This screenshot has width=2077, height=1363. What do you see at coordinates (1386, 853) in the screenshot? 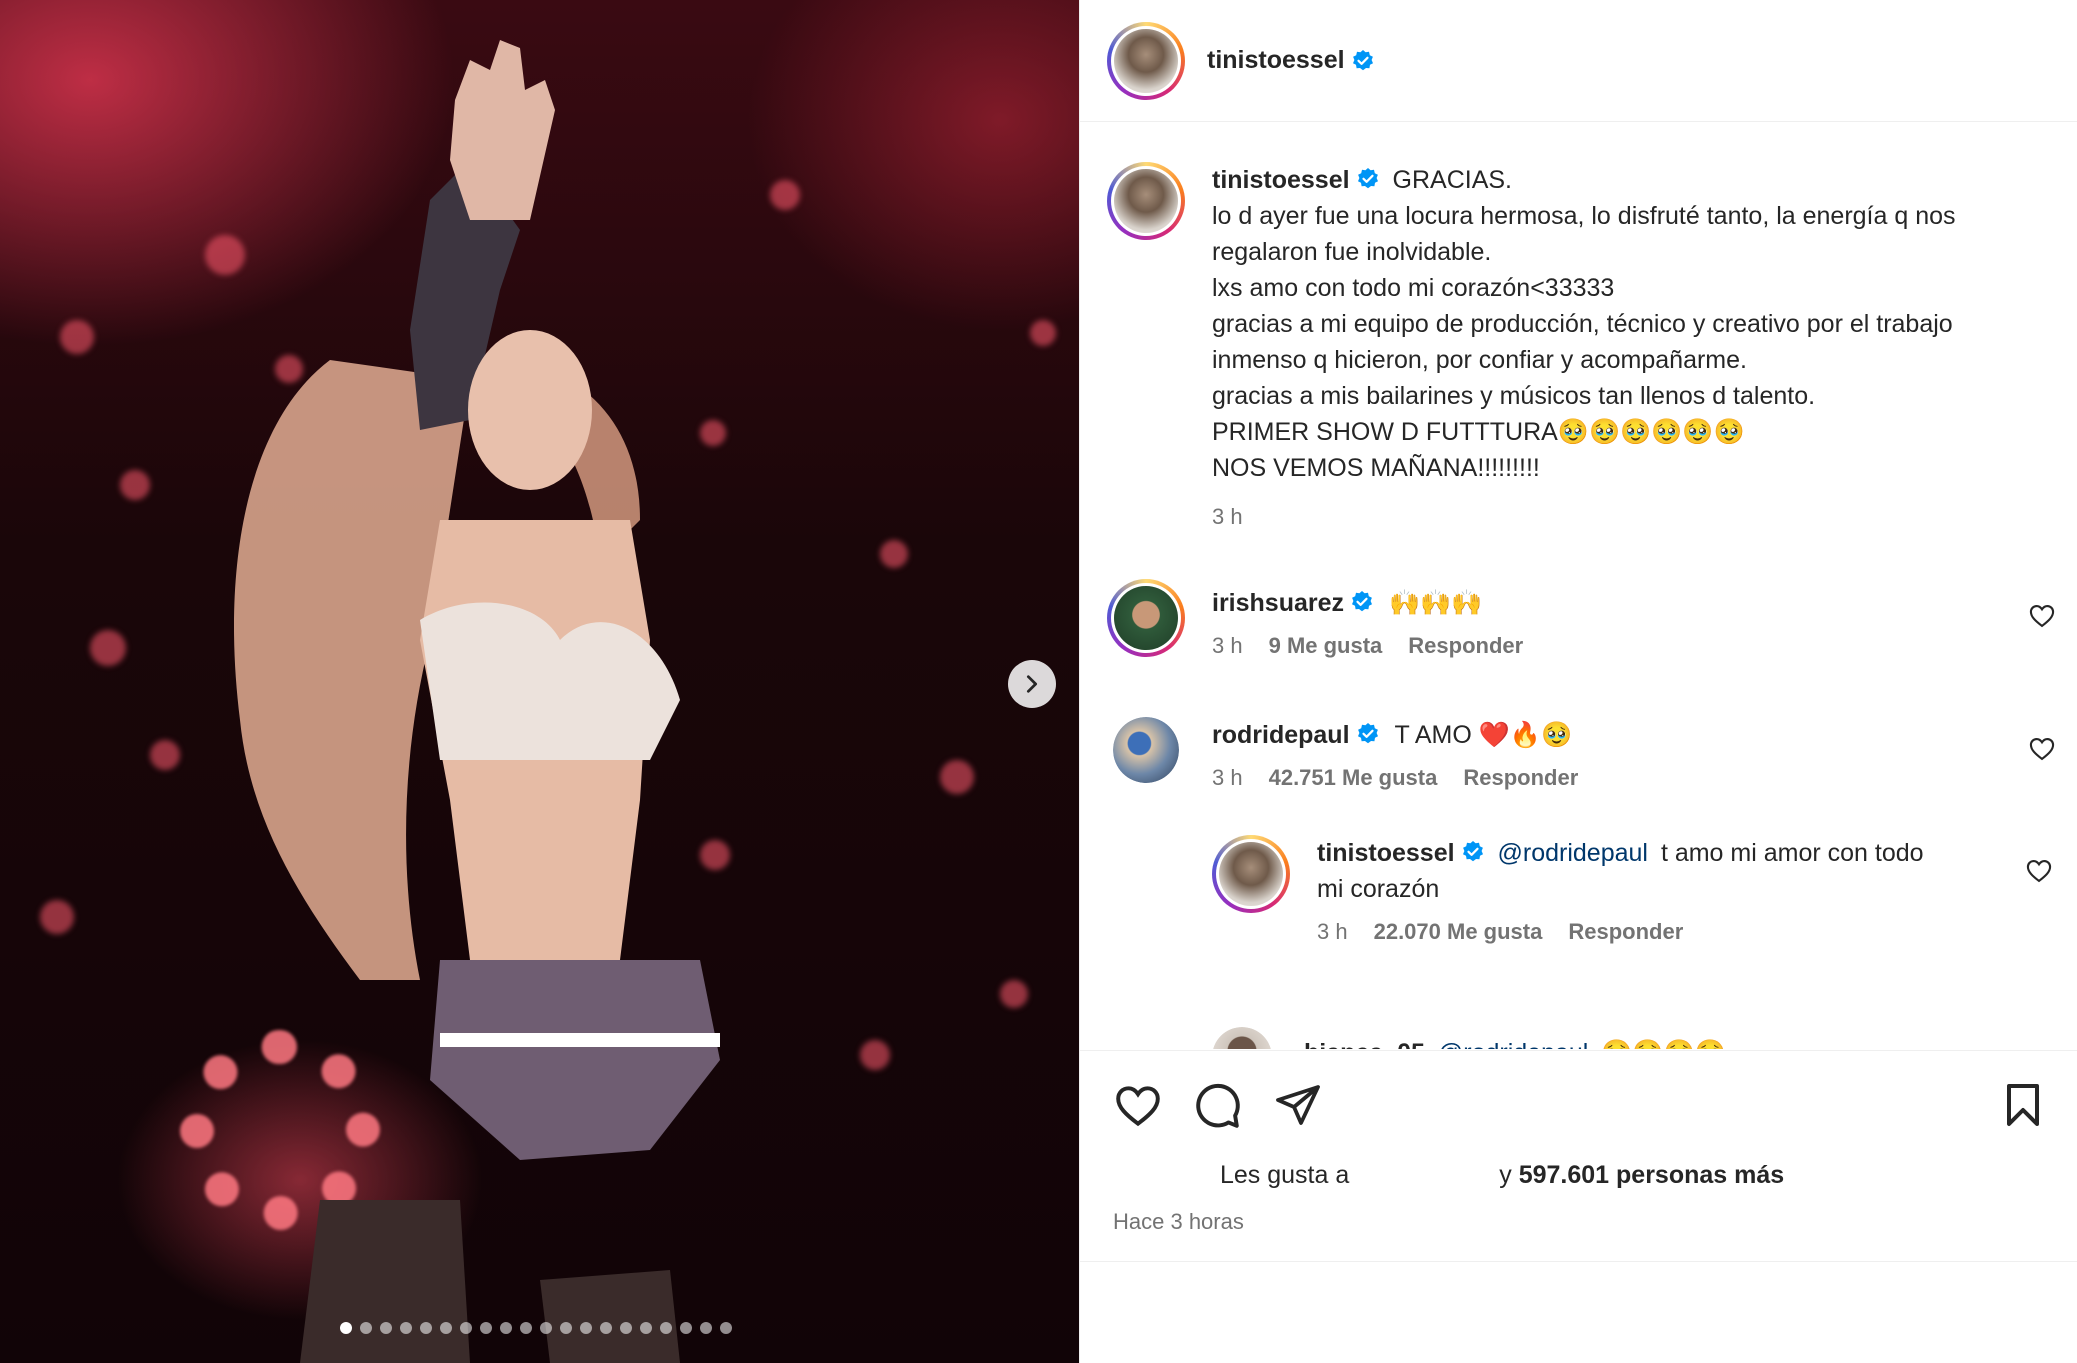
I see `reply-username: tinistoessel` at bounding box center [1386, 853].